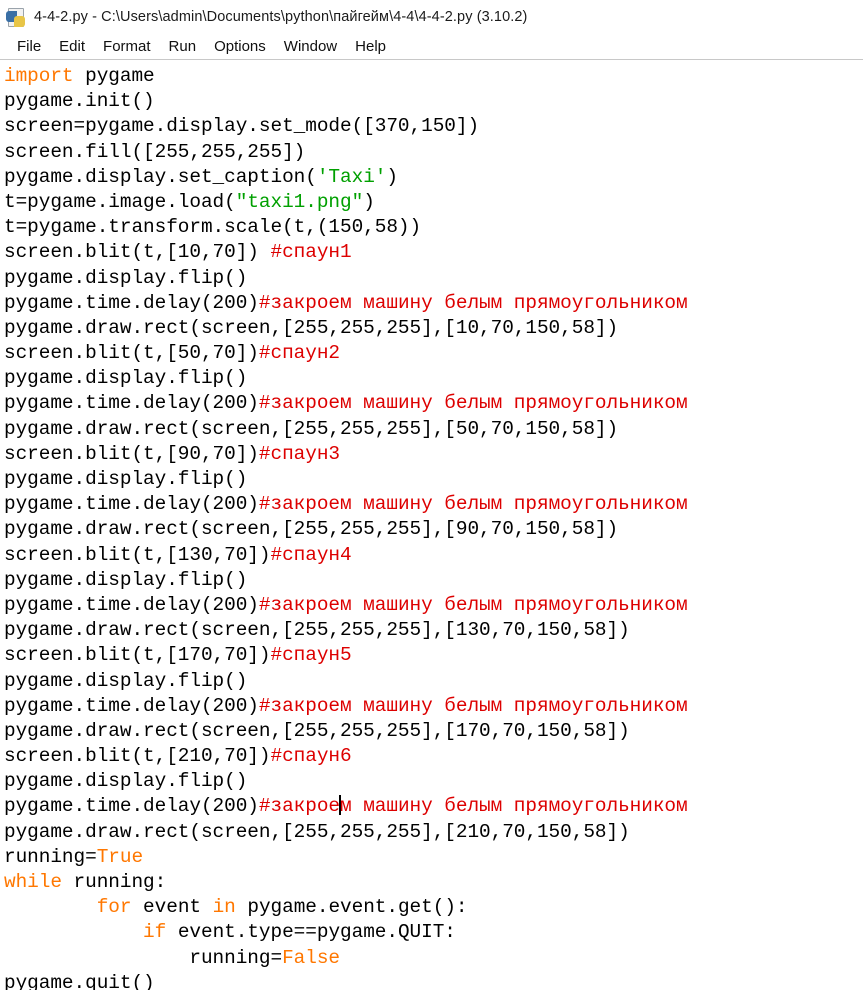  Describe the element at coordinates (311, 957) in the screenshot. I see `code-token-bi: False` at that location.